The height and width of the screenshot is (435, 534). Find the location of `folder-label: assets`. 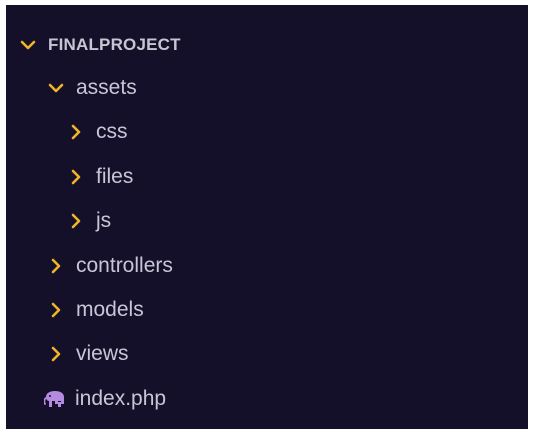

folder-label: assets is located at coordinates (106, 87).